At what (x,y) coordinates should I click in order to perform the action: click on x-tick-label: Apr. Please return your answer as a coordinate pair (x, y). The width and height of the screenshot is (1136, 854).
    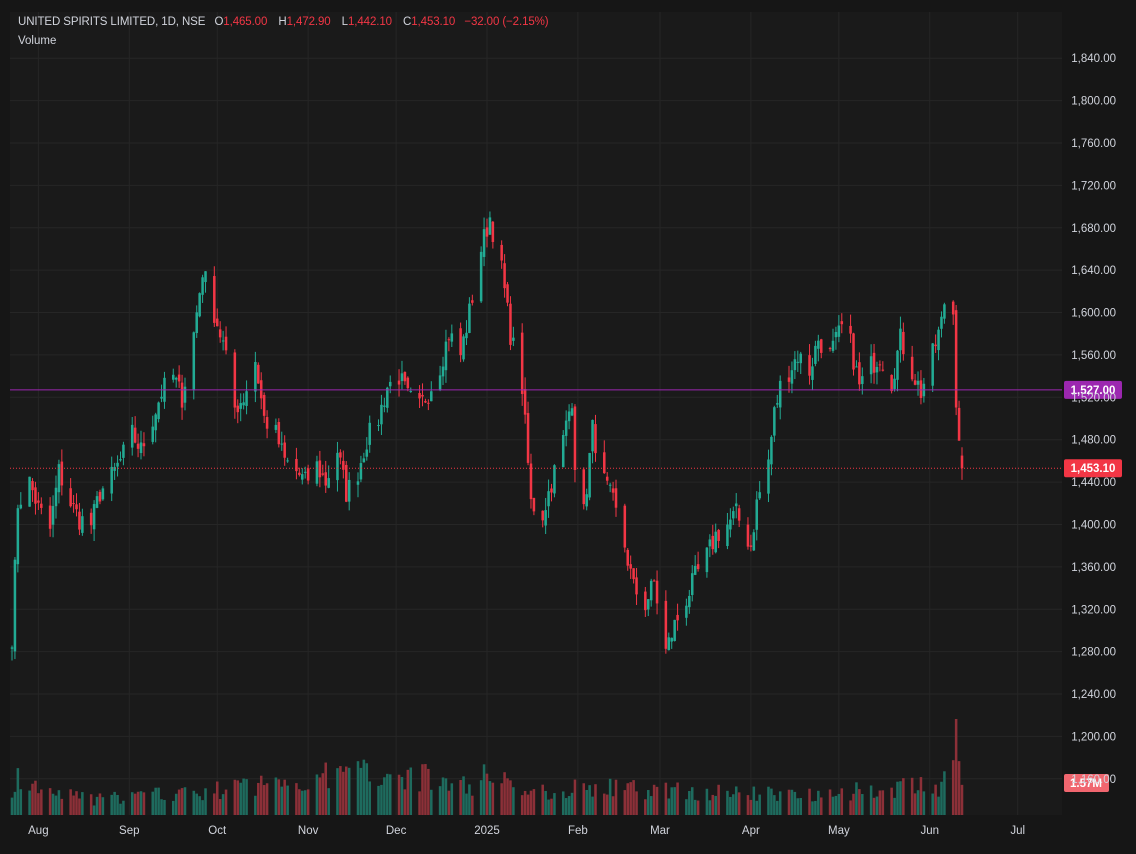
    Looking at the image, I should click on (751, 831).